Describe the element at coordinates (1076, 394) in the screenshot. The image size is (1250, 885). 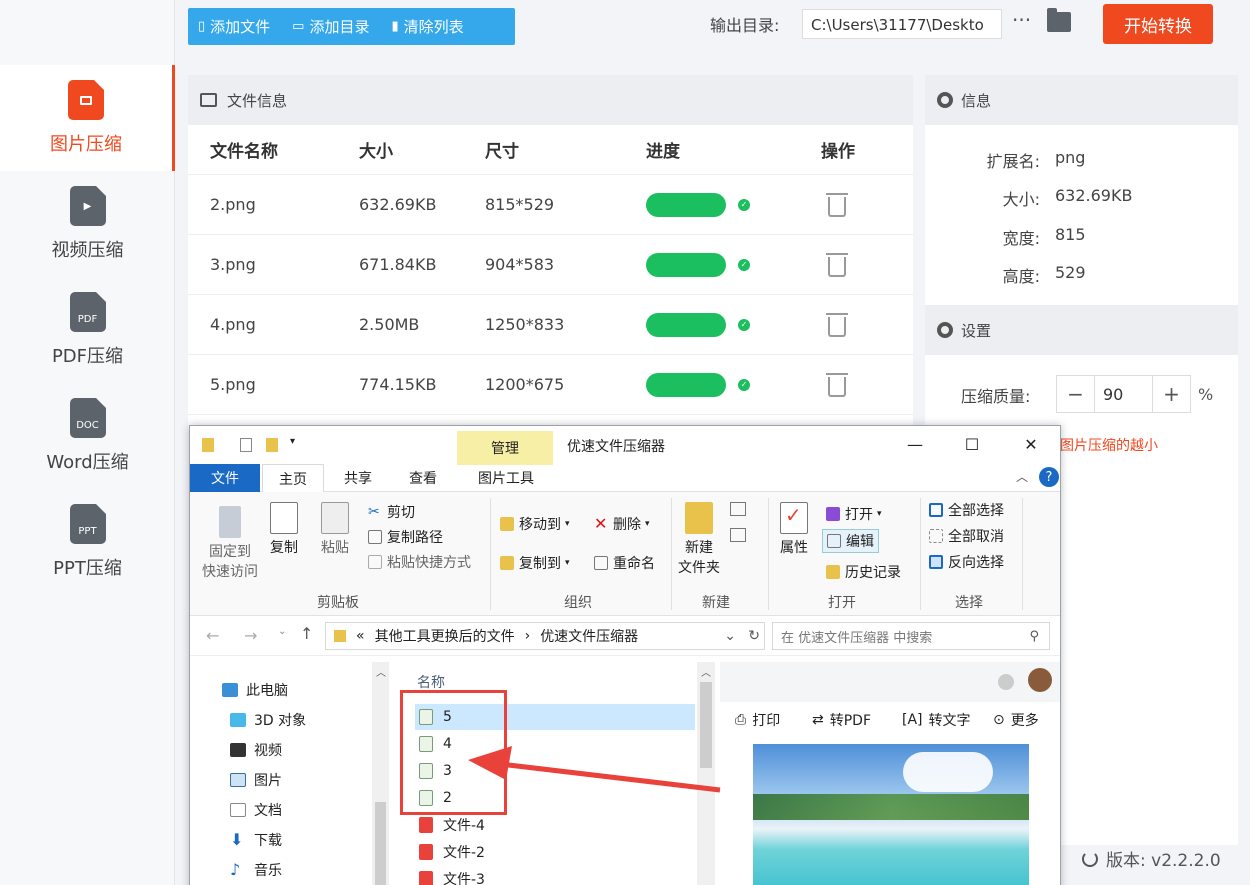
I see `decrease-button: −` at that location.